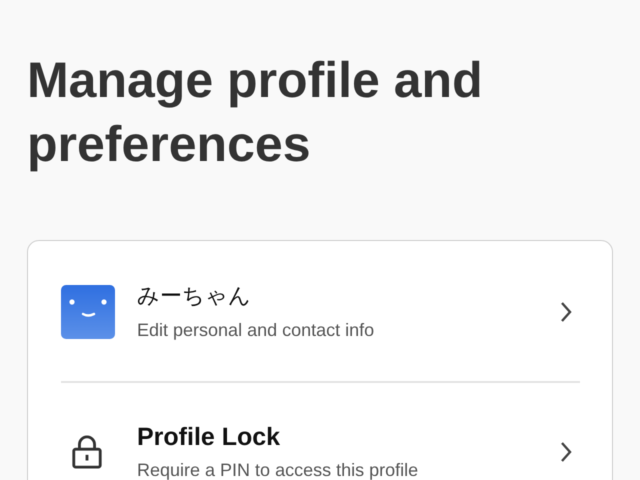  Describe the element at coordinates (87, 452) in the screenshot. I see `lock-icon` at that location.